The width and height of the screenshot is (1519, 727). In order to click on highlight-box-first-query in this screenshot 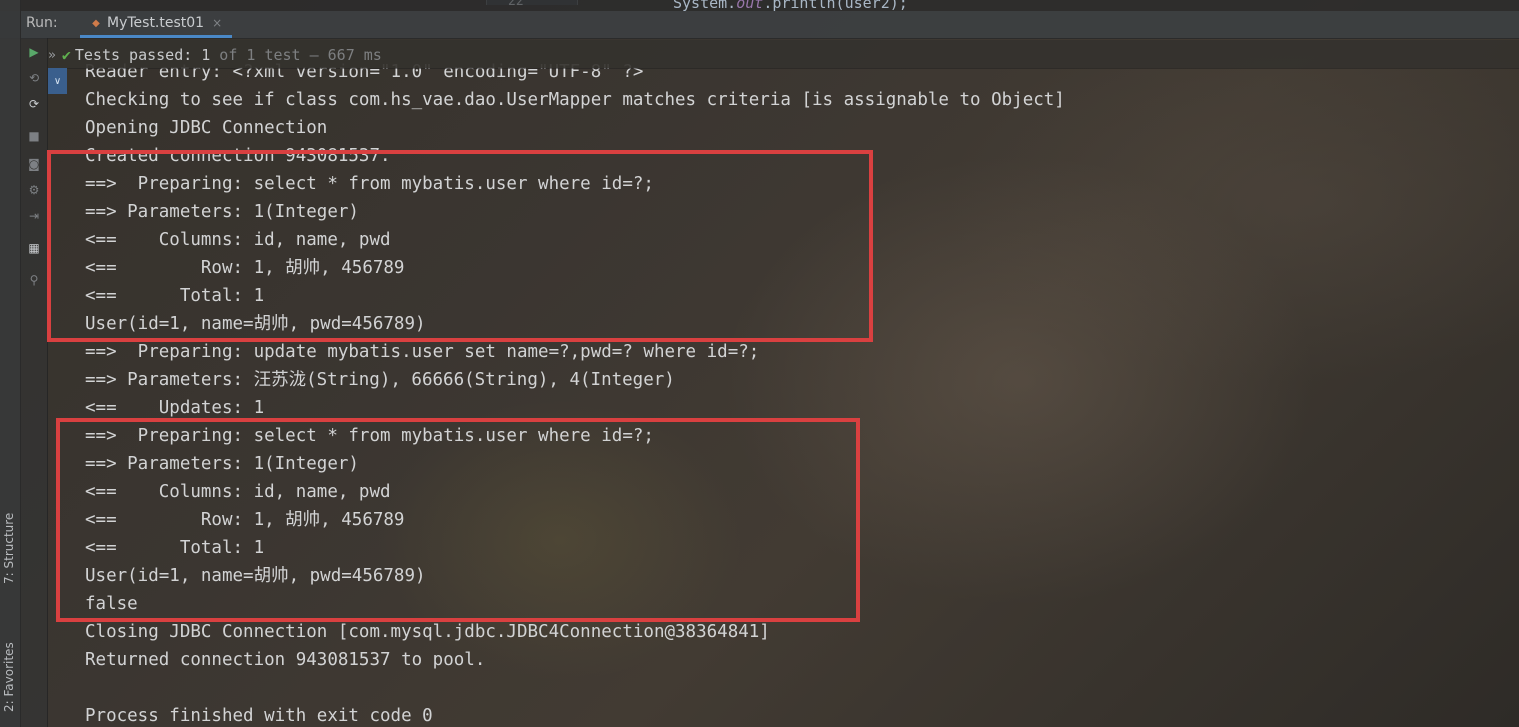, I will do `click(460, 246)`.